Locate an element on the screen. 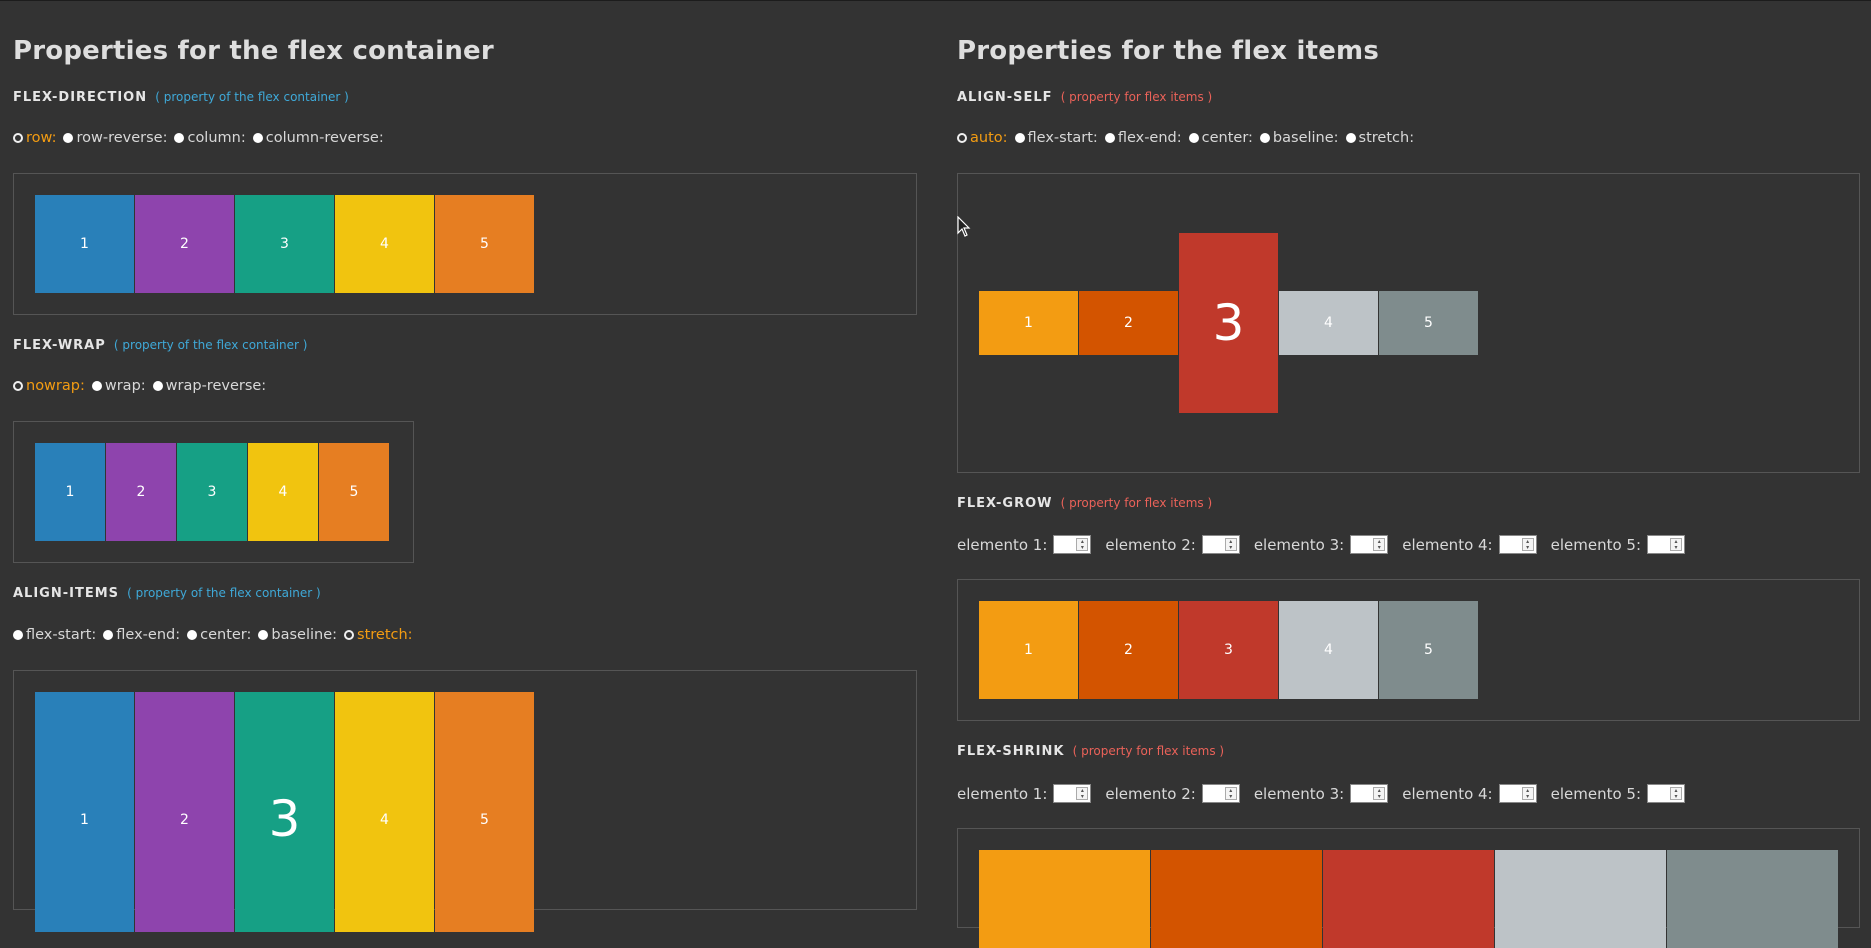  section-note: ( property of the flex container ) is located at coordinates (210, 345).